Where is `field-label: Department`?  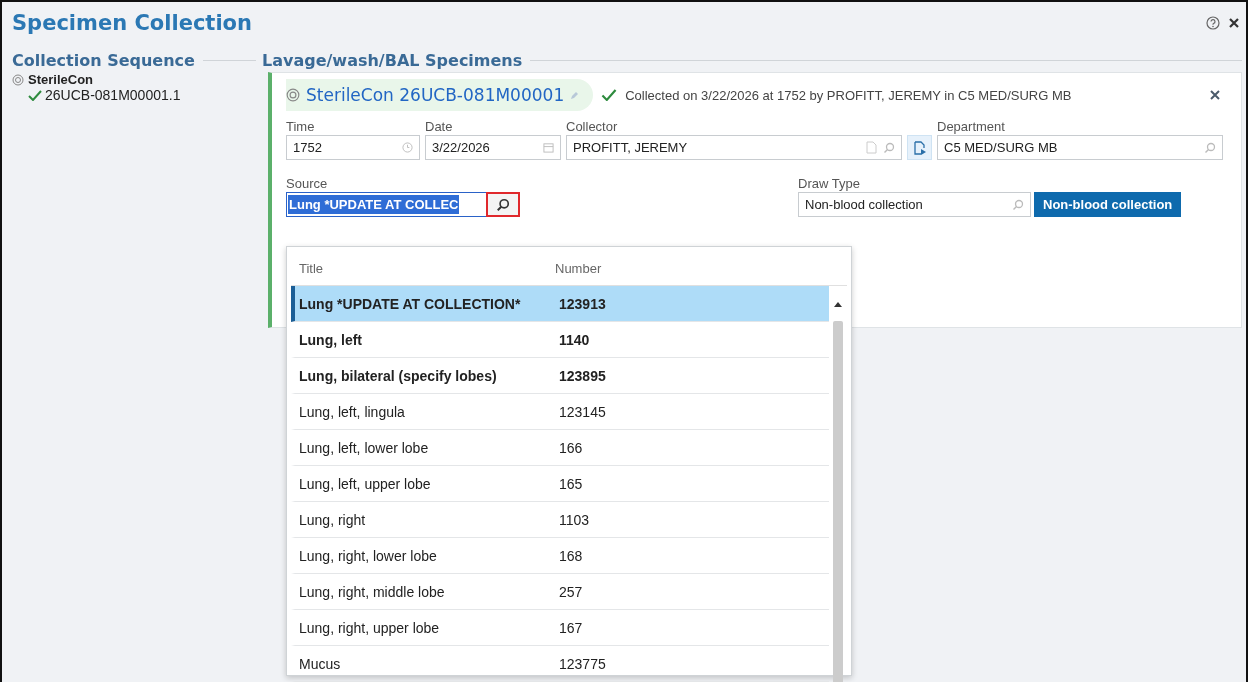
field-label: Department is located at coordinates (971, 126).